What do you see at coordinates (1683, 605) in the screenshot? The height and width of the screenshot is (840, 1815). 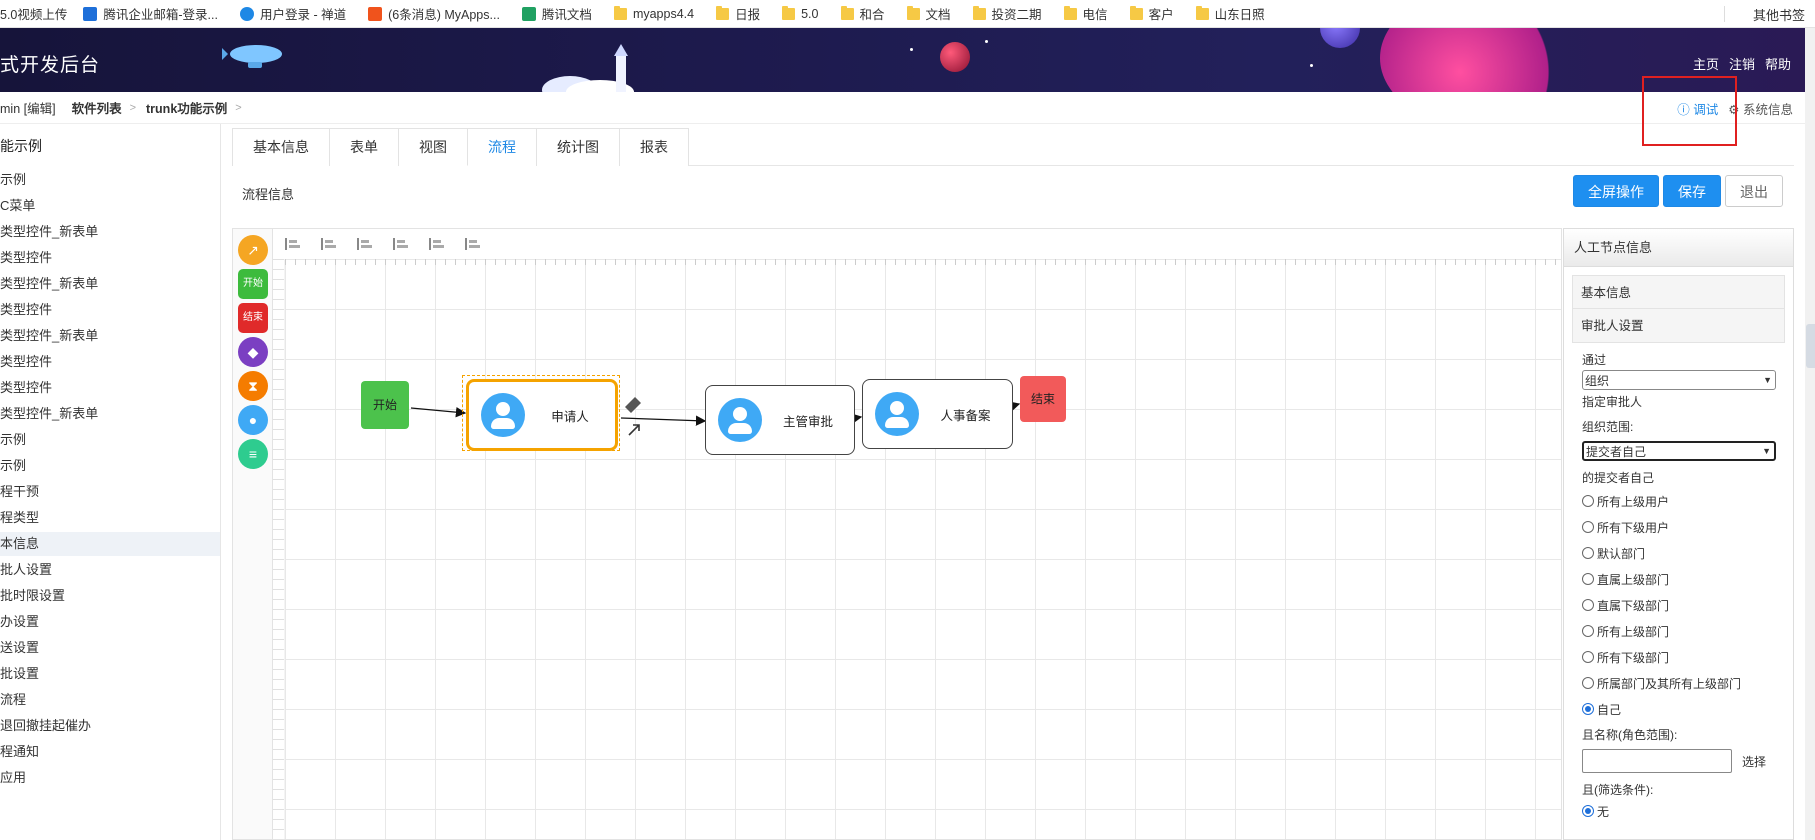 I see `scope-option: 直属下级部门` at bounding box center [1683, 605].